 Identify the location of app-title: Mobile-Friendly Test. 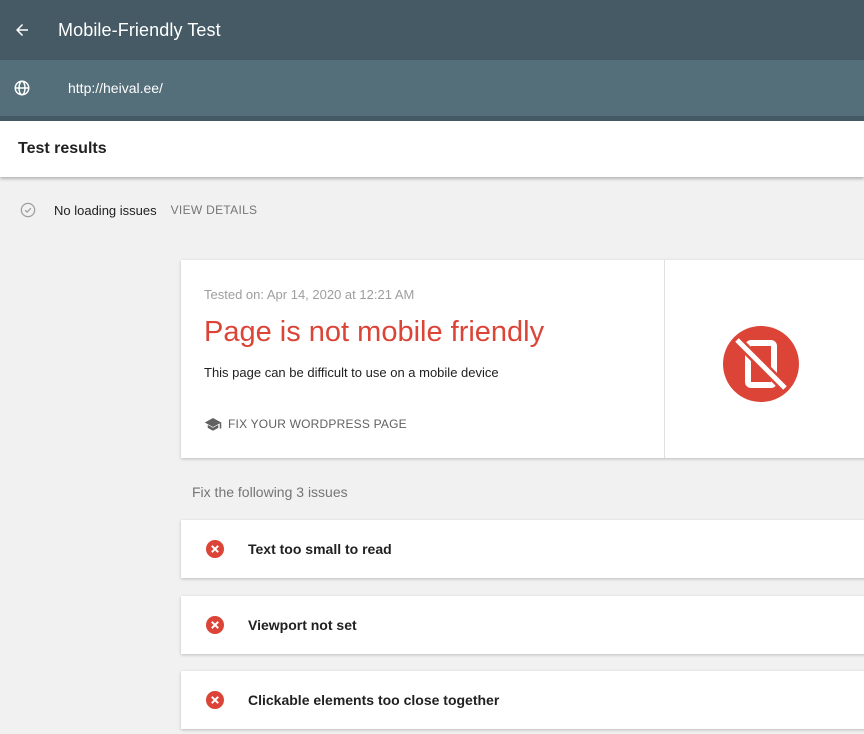
(139, 29).